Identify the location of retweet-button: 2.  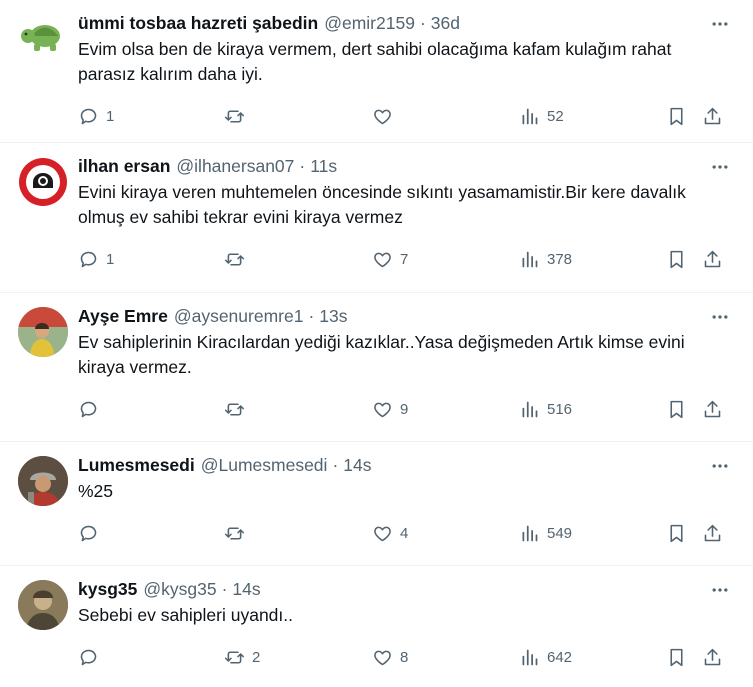
(242, 657).